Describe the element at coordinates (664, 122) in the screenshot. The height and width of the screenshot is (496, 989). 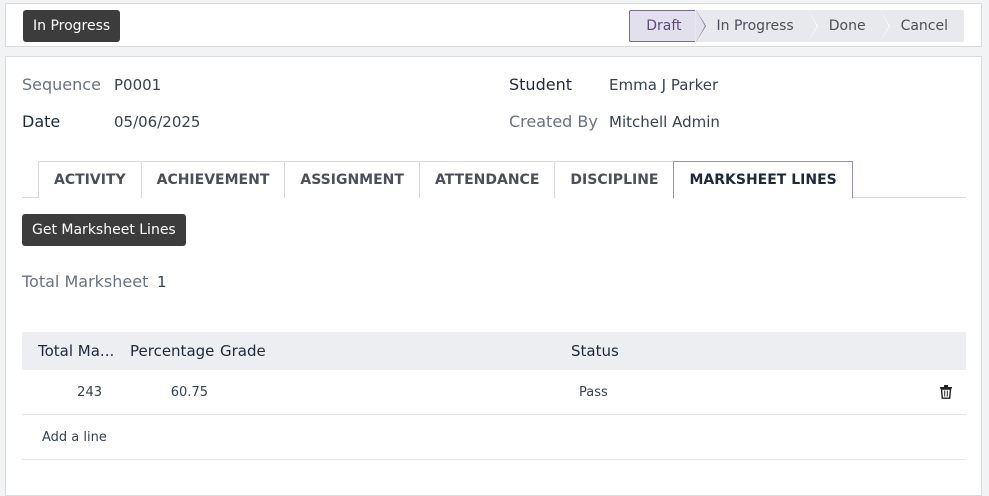
I see `created-by-value: Mitchell Admin` at that location.